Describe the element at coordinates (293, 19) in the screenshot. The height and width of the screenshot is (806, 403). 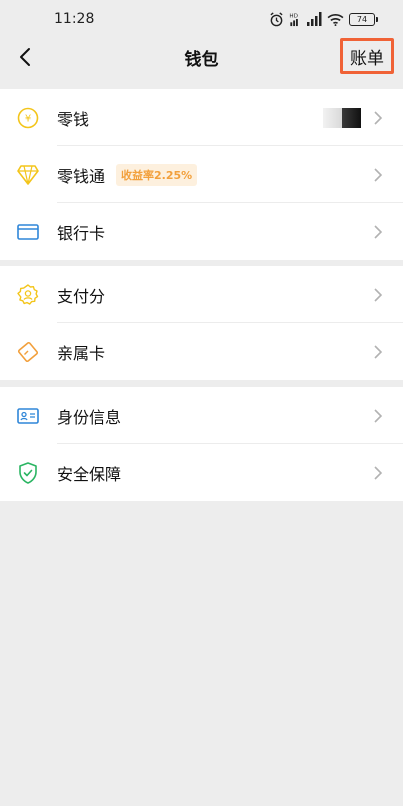
I see `hd-signal-icon: HD` at that location.